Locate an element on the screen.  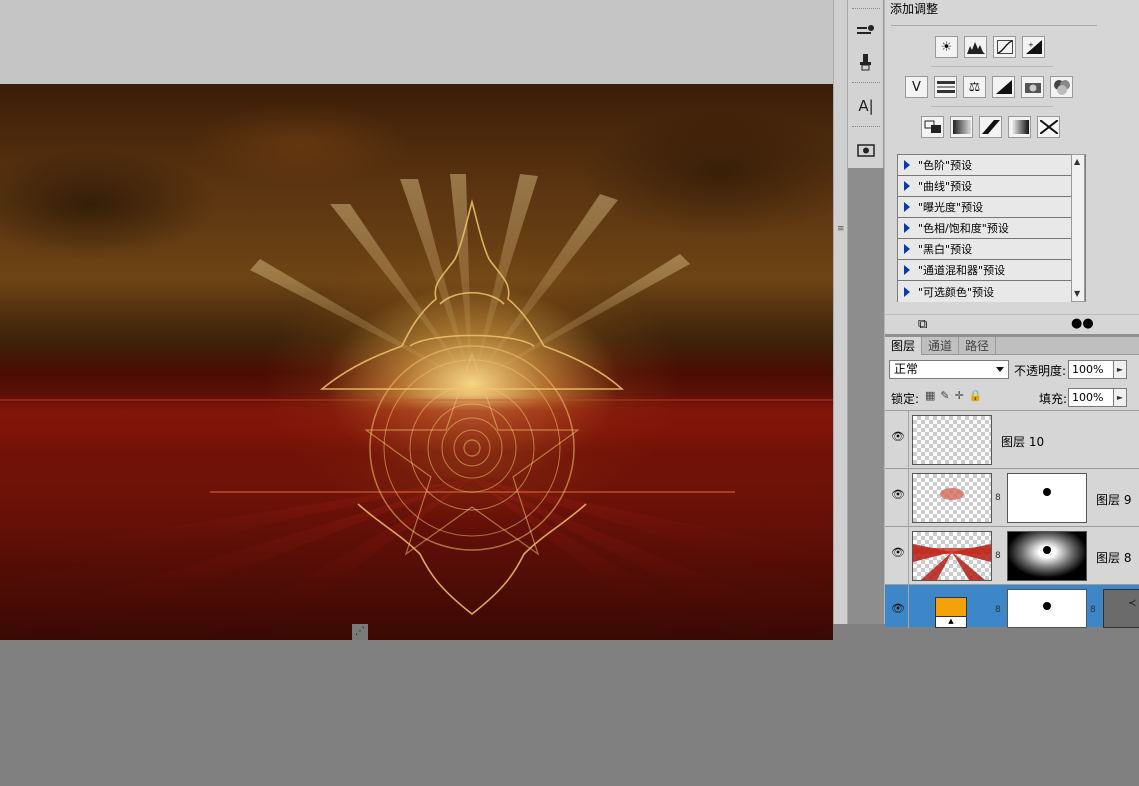
layer-row-selected: 👁 ▲ 8 8 ≺ is located at coordinates (1012, 606).